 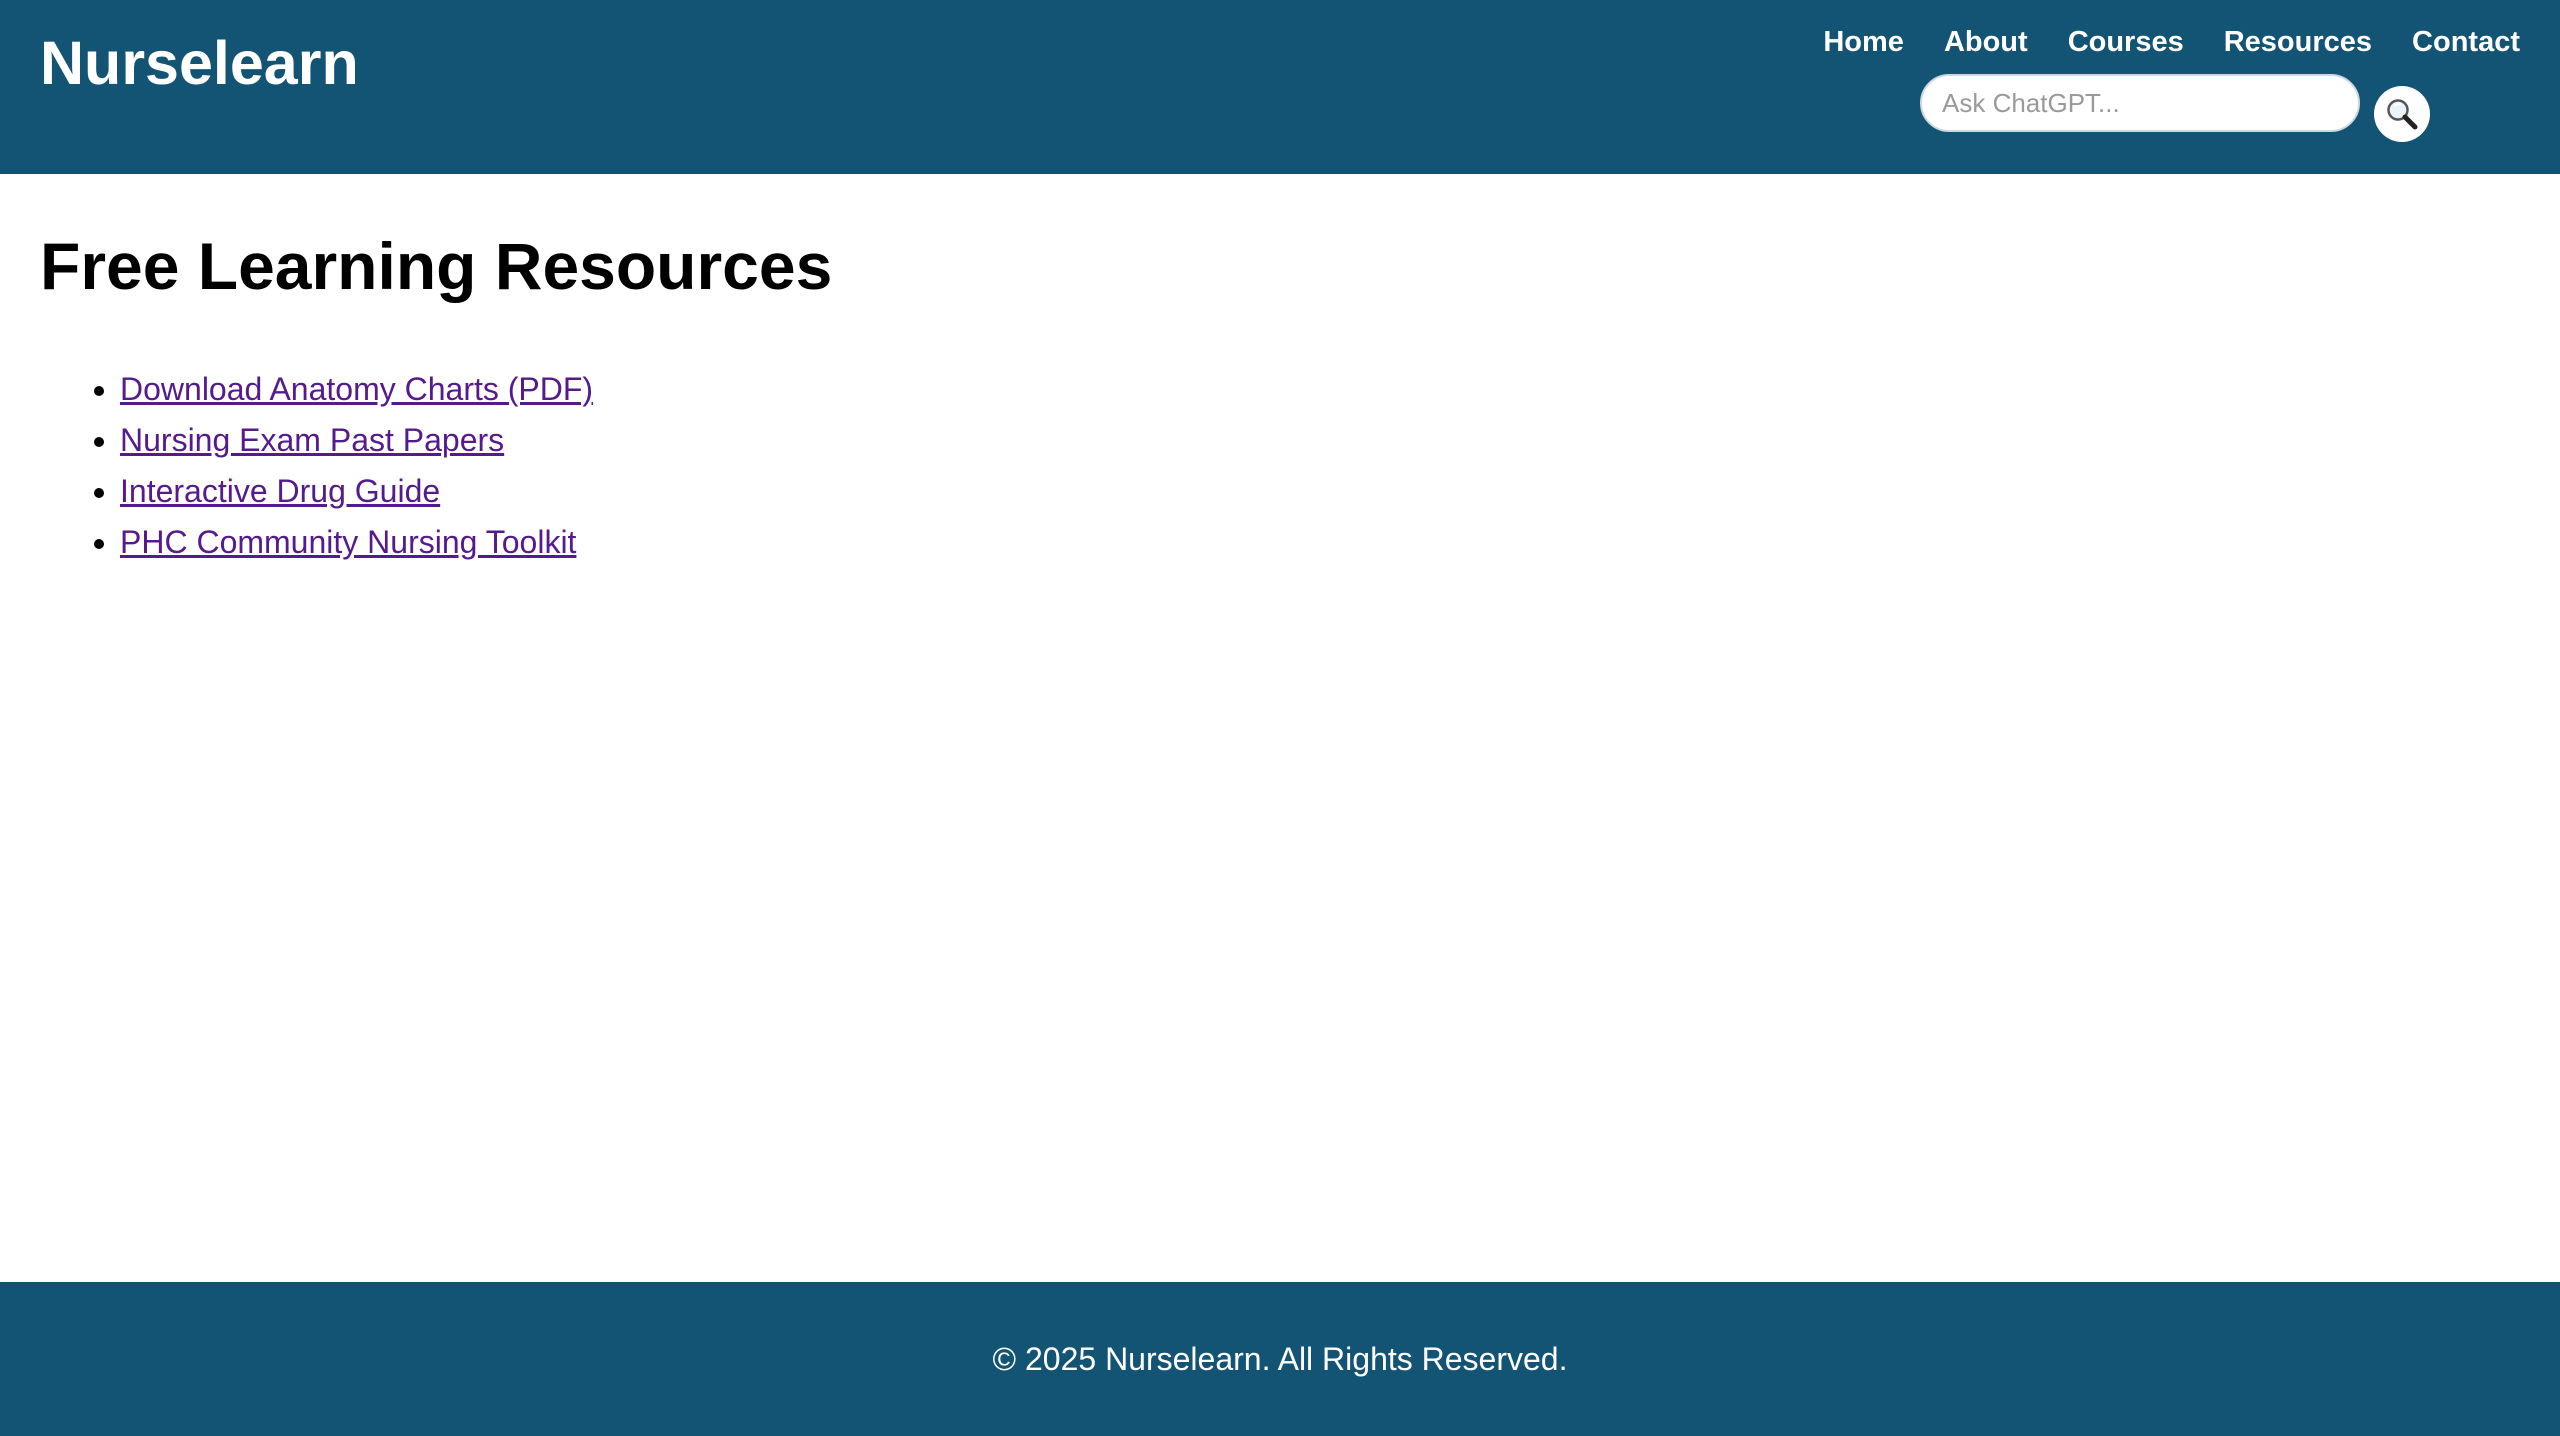 I want to click on list-item: Download Anatomy Charts (PDF), so click(x=356, y=389).